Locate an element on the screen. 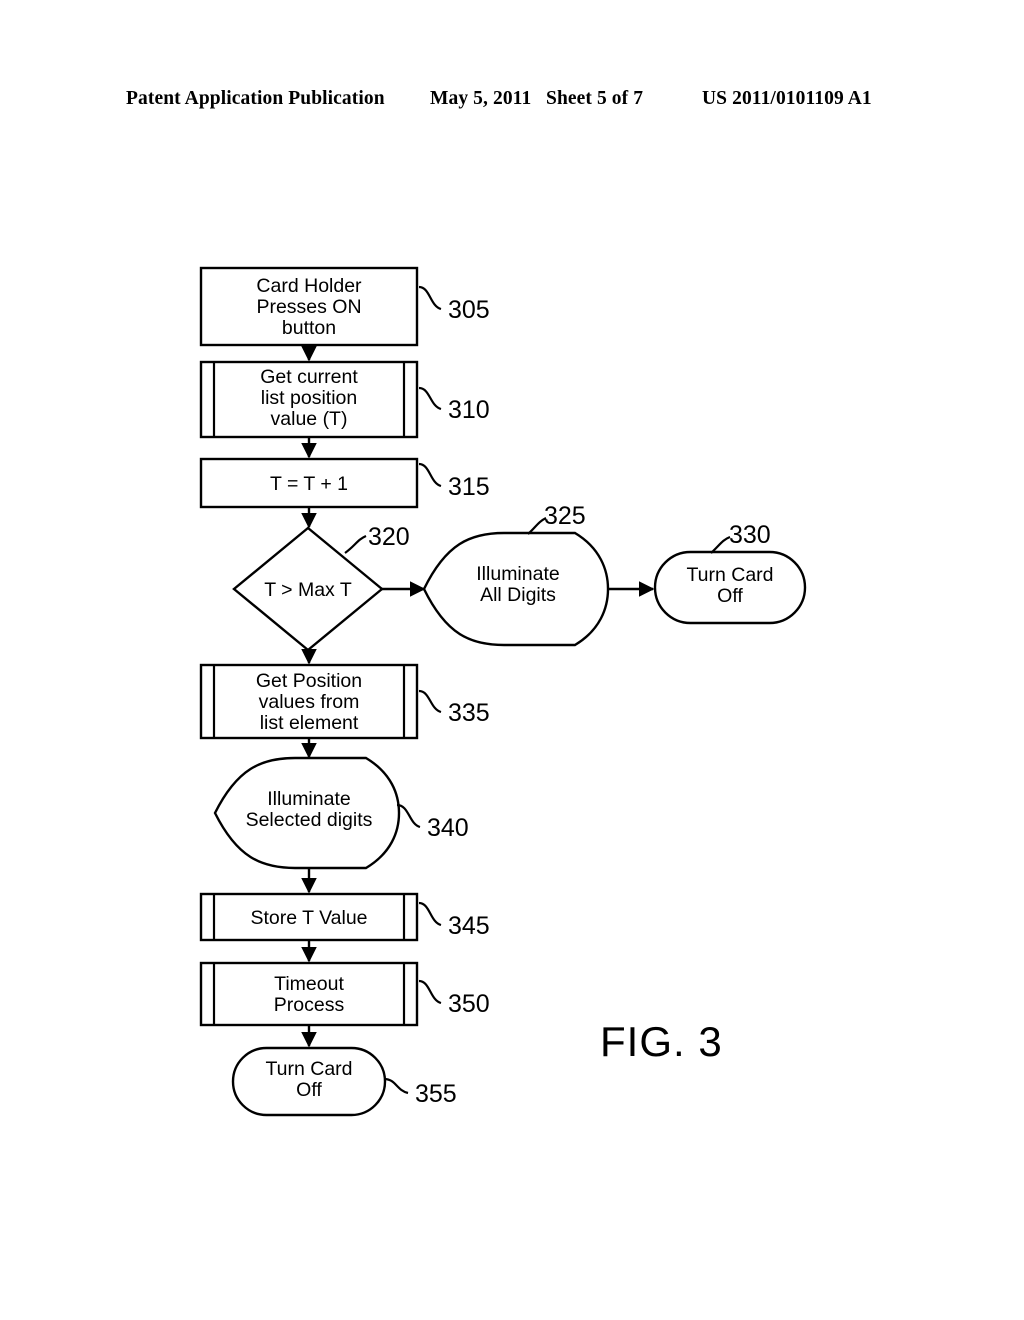 The width and height of the screenshot is (1024, 1320). flow-node-340: Illuminate Selected digits 340 is located at coordinates (341, 813).